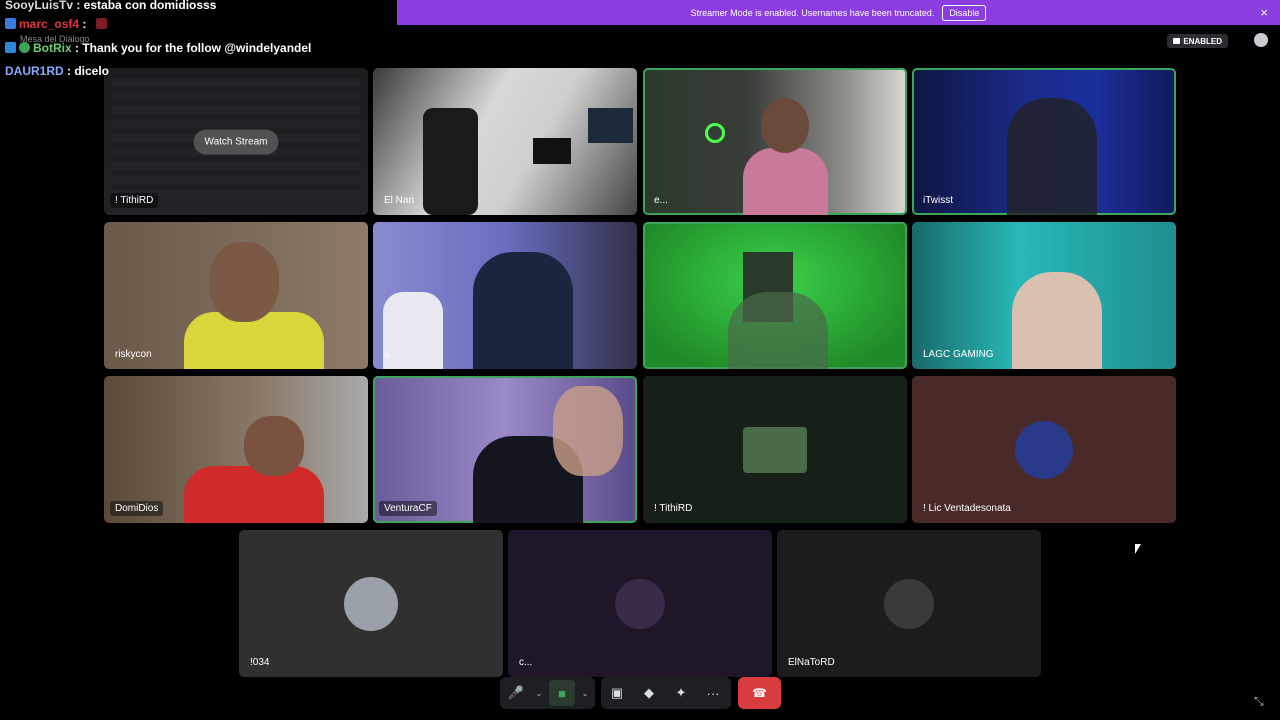 This screenshot has width=1280, height=720. What do you see at coordinates (49, 24) in the screenshot?
I see `chat-username: marc_osf4` at bounding box center [49, 24].